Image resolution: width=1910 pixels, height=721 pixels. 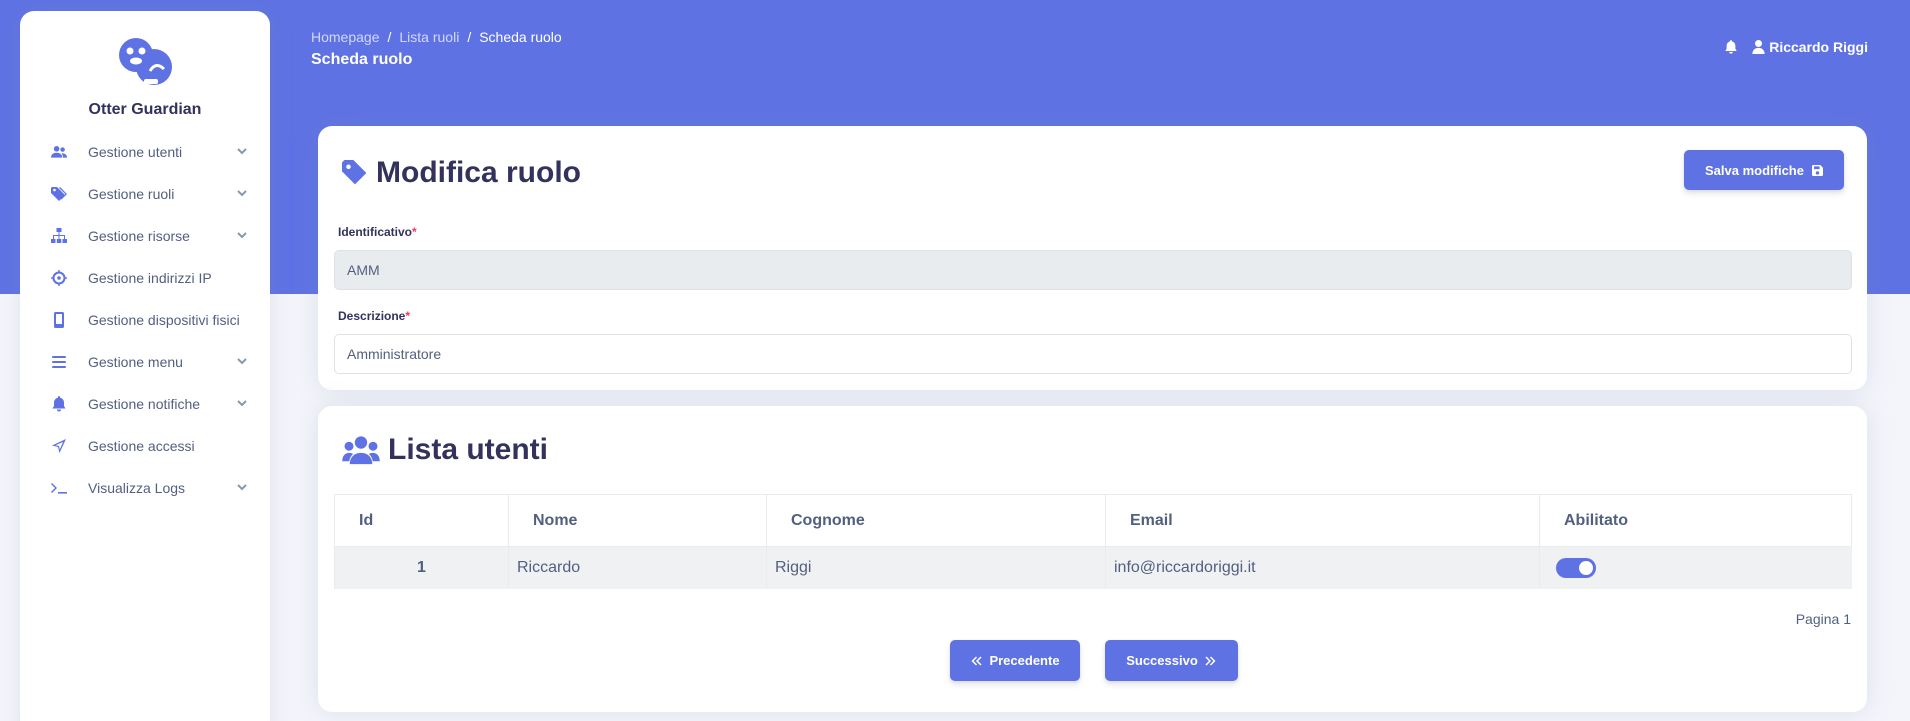 What do you see at coordinates (1210, 660) in the screenshot?
I see `double-chevron-right-icon` at bounding box center [1210, 660].